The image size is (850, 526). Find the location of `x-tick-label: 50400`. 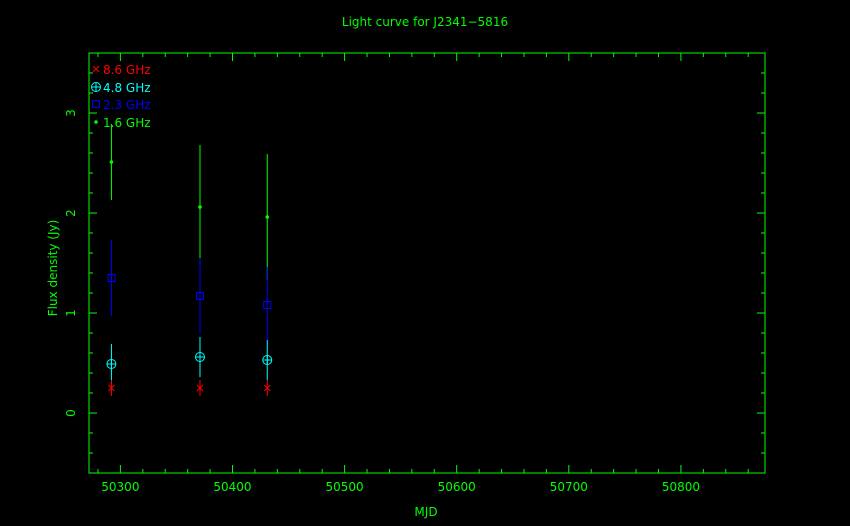

x-tick-label: 50400 is located at coordinates (232, 487).